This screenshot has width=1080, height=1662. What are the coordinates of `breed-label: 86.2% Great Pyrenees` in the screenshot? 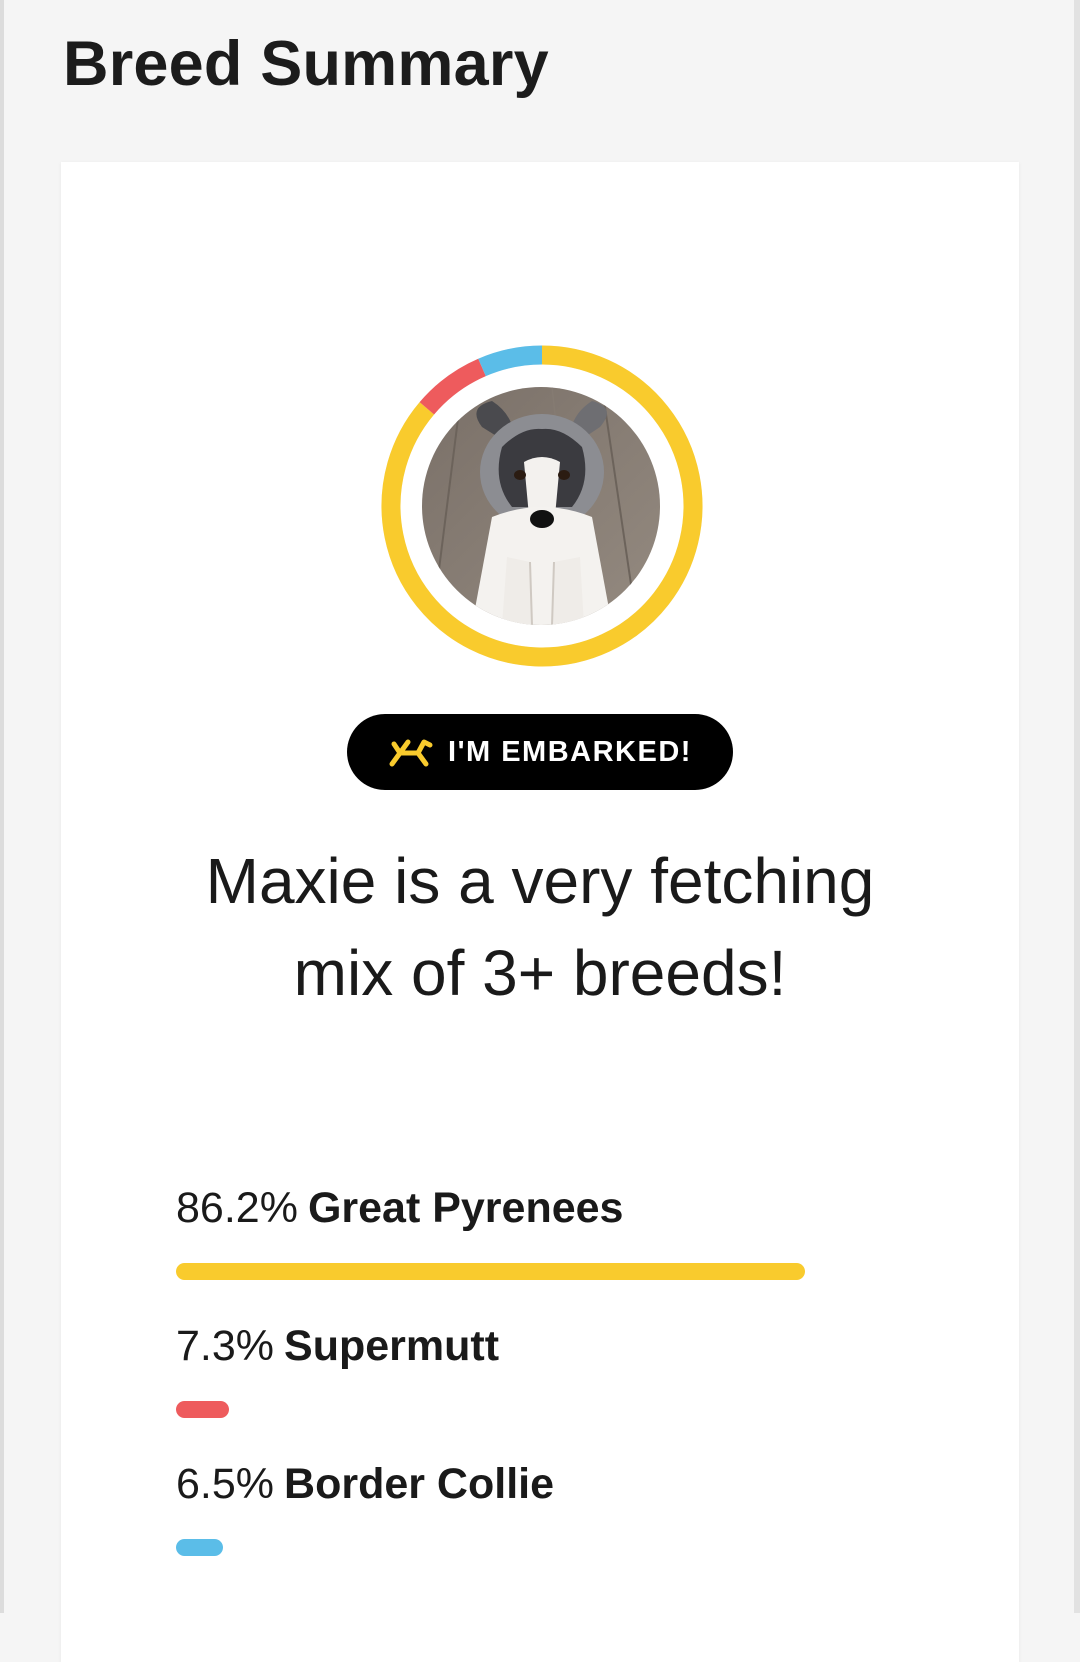 It's located at (541, 1208).